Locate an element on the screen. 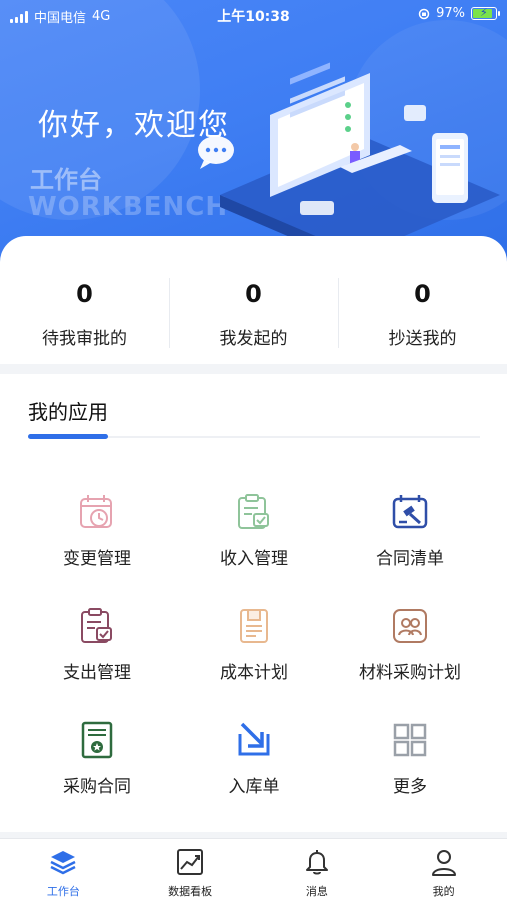 This screenshot has height=900, width=507. app-label: 收入管理 is located at coordinates (254, 559).